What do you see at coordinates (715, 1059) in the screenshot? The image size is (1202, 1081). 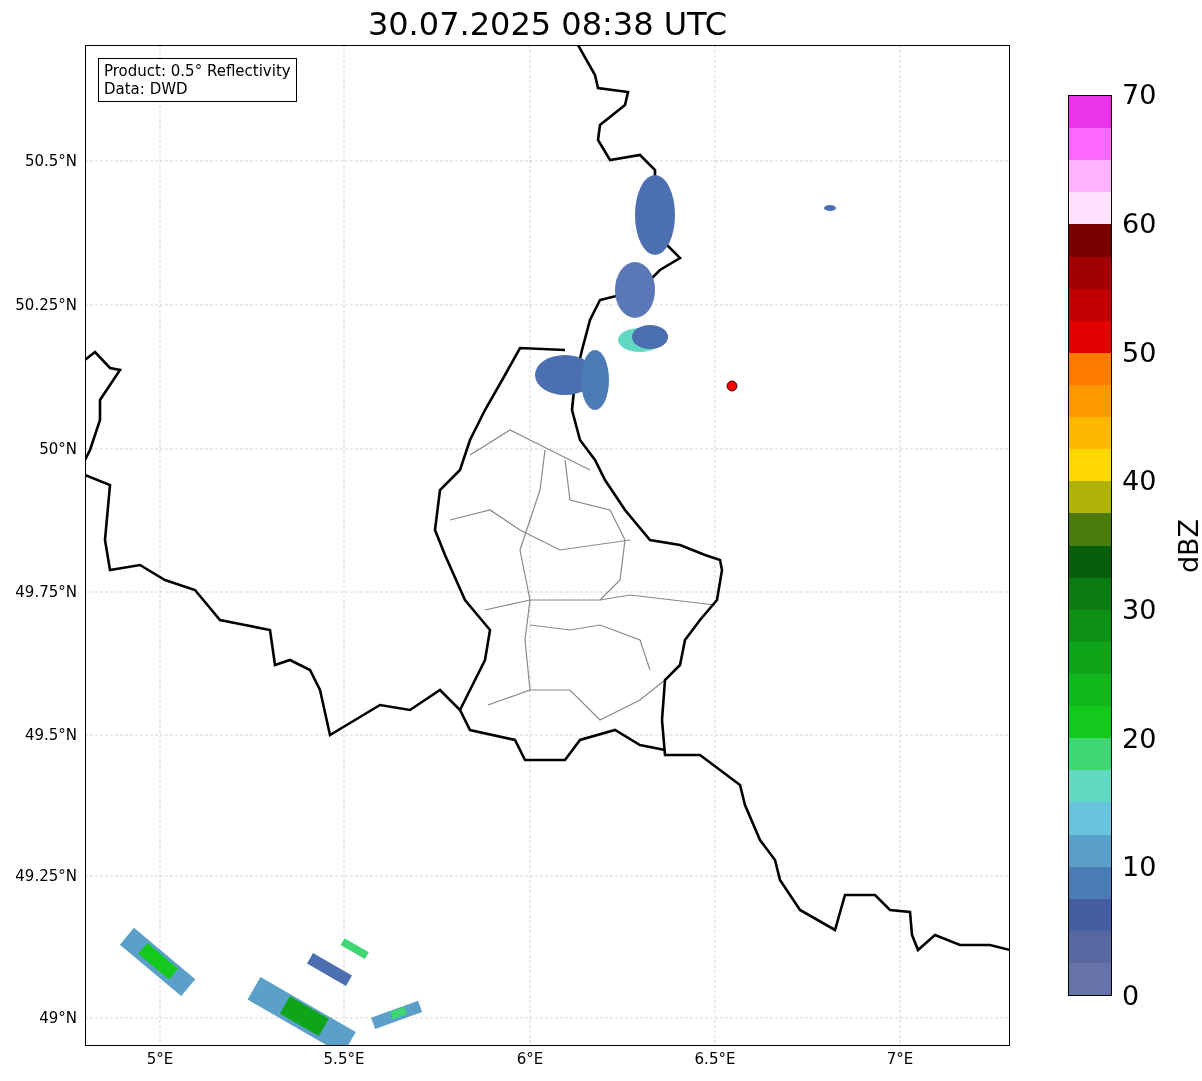 I see `longitude-label: 6.5°E` at bounding box center [715, 1059].